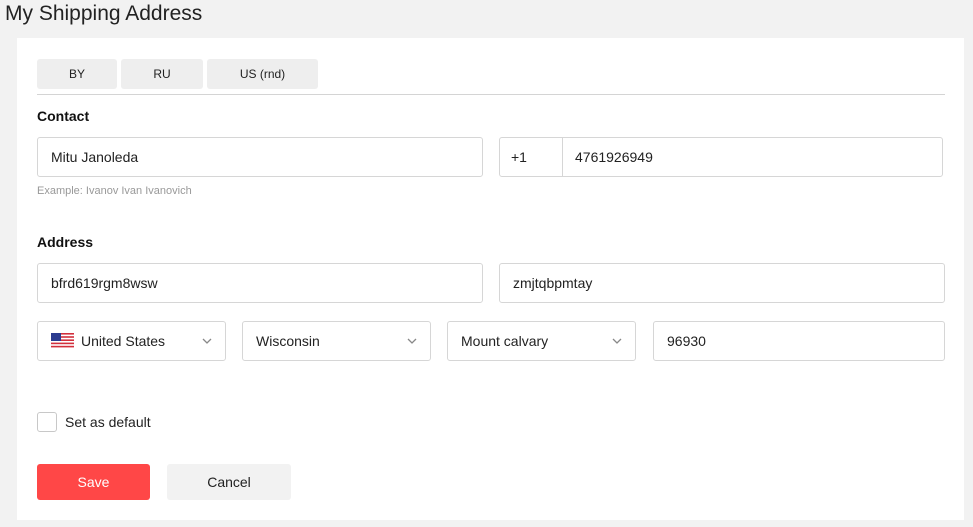 This screenshot has height=527, width=973. I want to click on cancel-button: Cancel, so click(229, 482).